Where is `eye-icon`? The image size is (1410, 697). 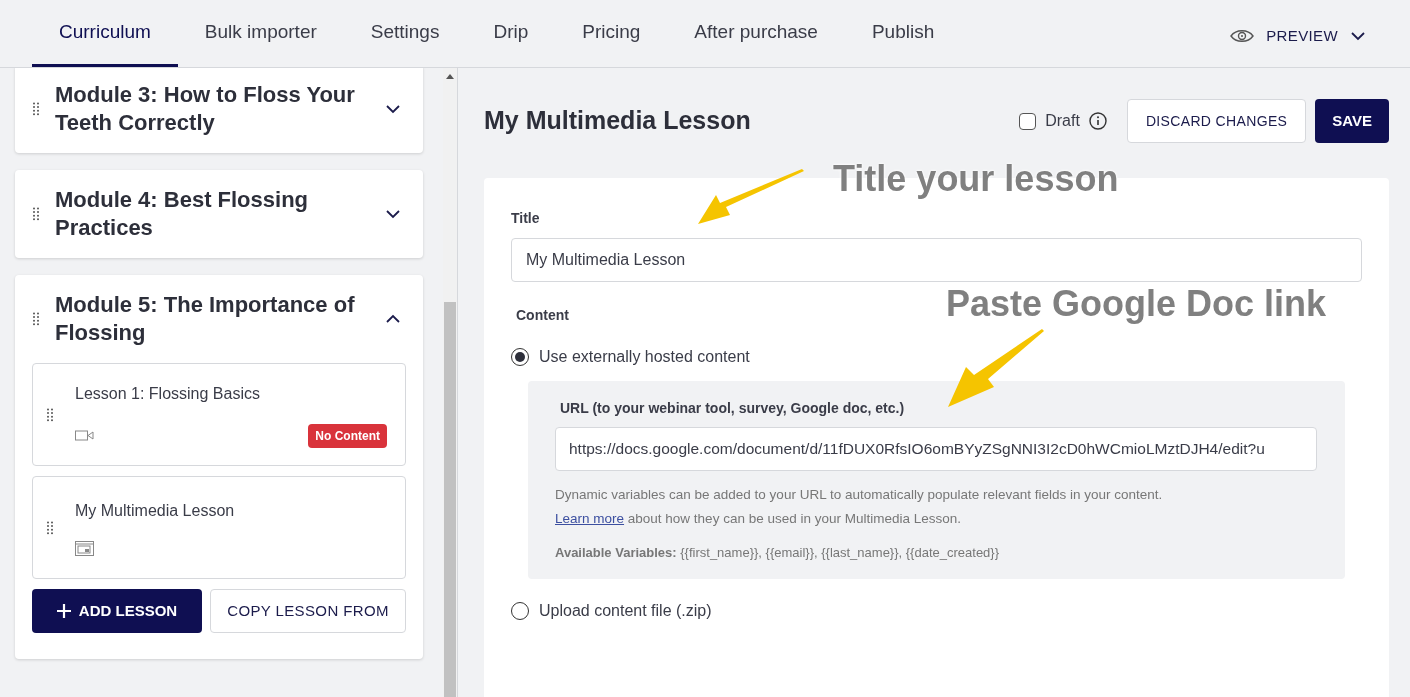 eye-icon is located at coordinates (1242, 35).